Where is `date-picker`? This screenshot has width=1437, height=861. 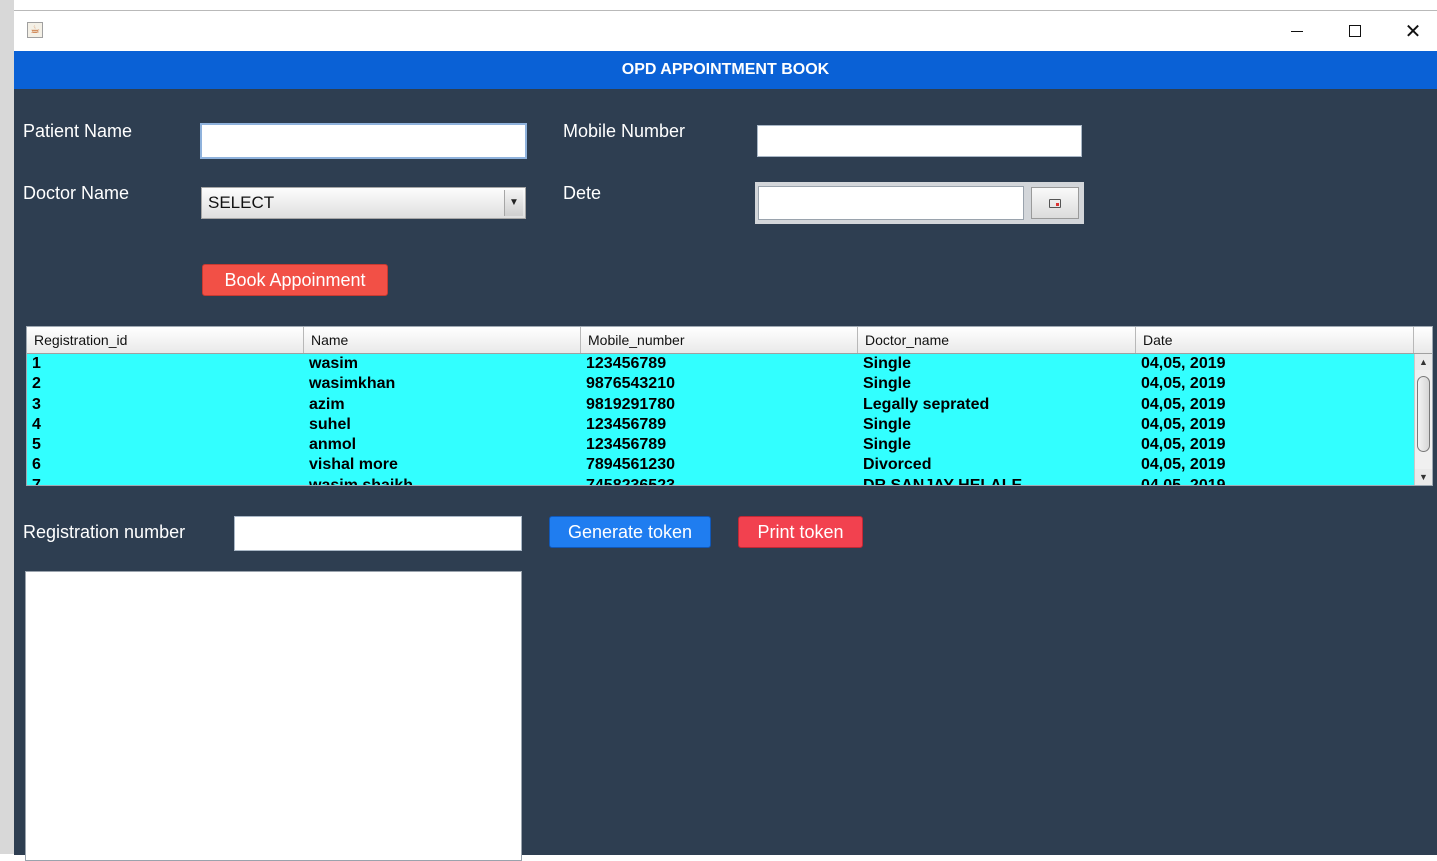
date-picker is located at coordinates (919, 203).